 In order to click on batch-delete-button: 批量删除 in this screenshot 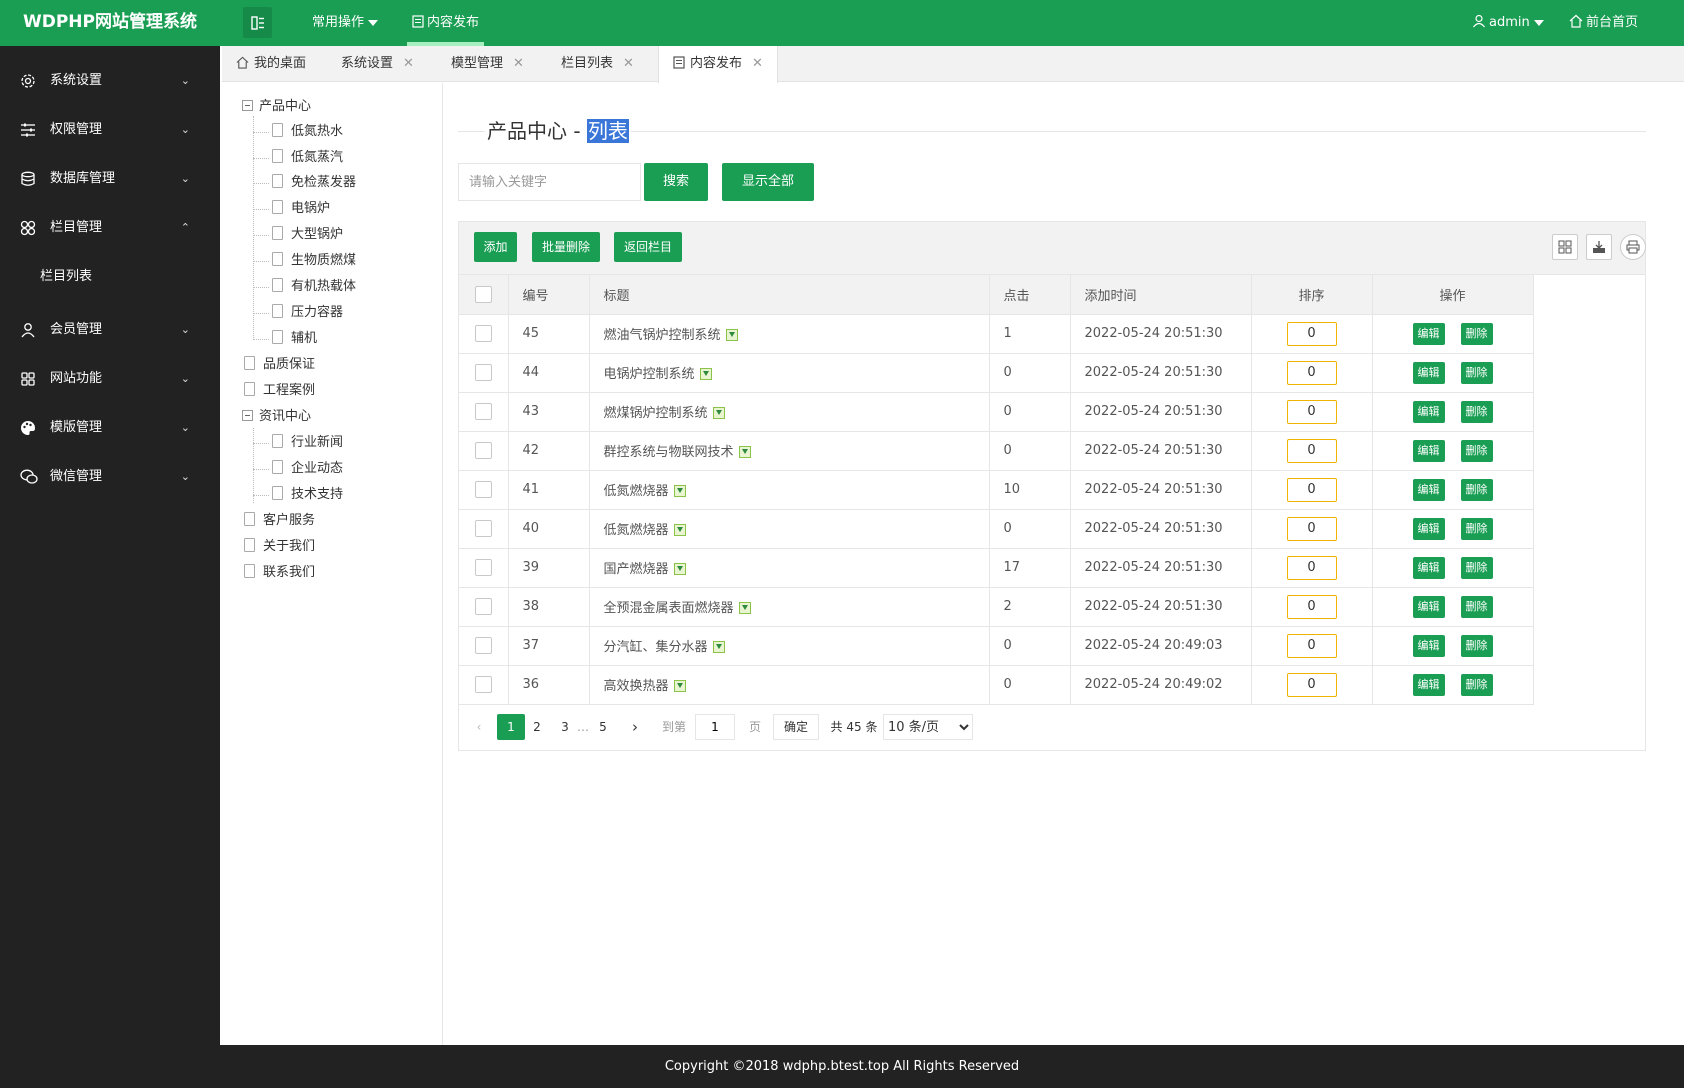, I will do `click(566, 247)`.